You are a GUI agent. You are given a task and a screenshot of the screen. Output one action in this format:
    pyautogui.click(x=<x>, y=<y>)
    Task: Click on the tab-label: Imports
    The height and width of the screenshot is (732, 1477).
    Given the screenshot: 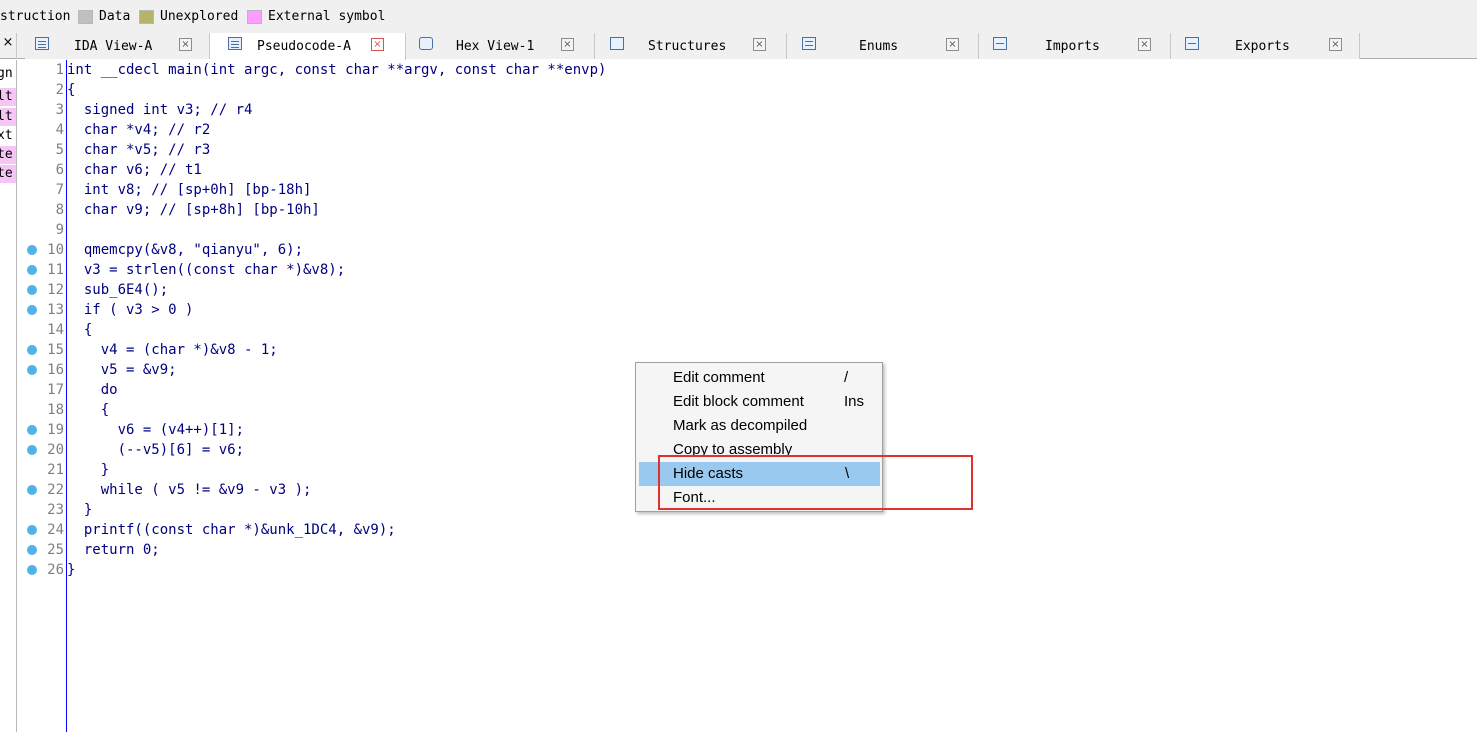 What is the action you would take?
    pyautogui.click(x=1072, y=46)
    